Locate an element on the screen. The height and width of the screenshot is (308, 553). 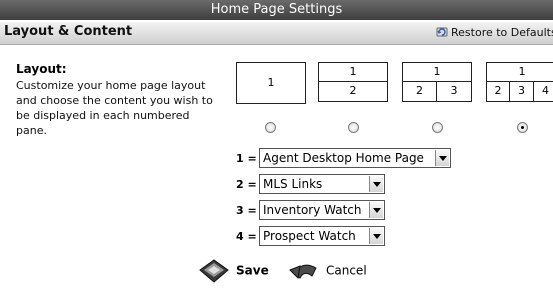
pane-1-select: Agent Desktop Home Page is located at coordinates (355, 158).